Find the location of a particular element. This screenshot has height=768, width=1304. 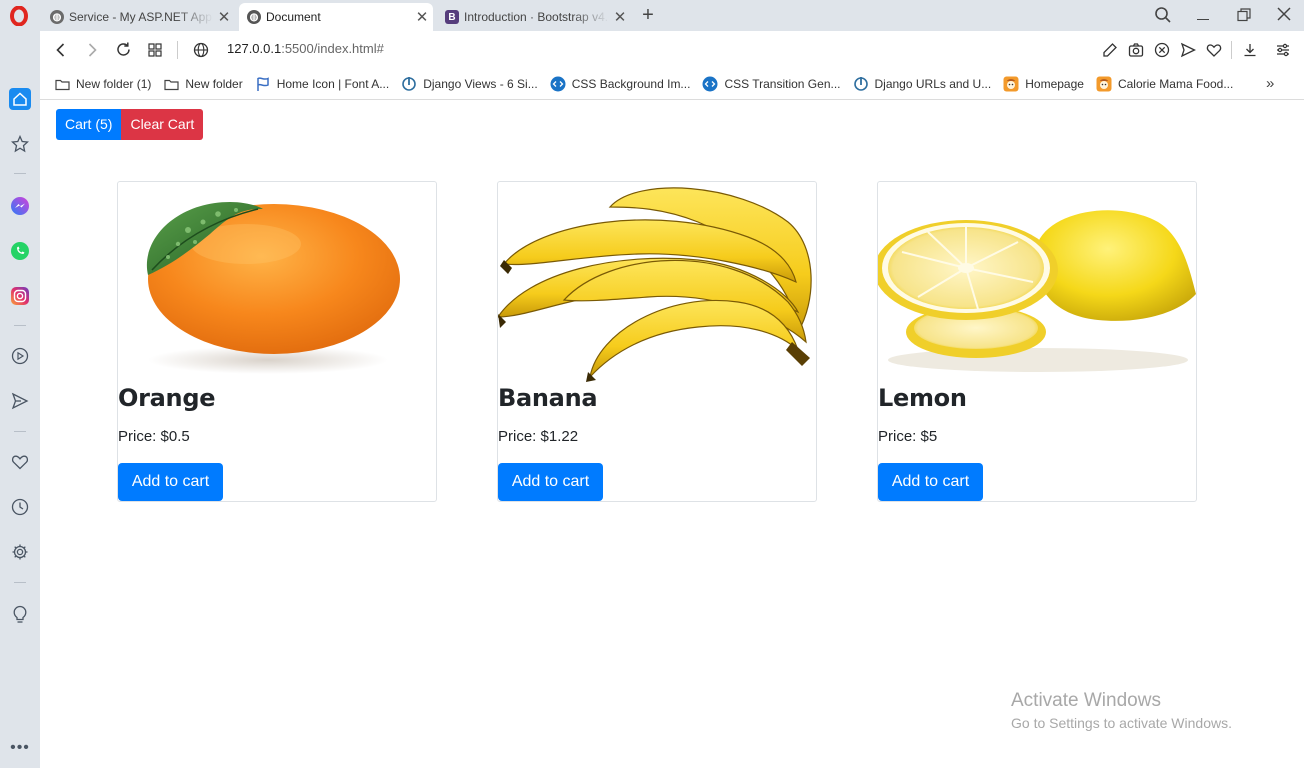

camera-icon is located at coordinates (1136, 52).